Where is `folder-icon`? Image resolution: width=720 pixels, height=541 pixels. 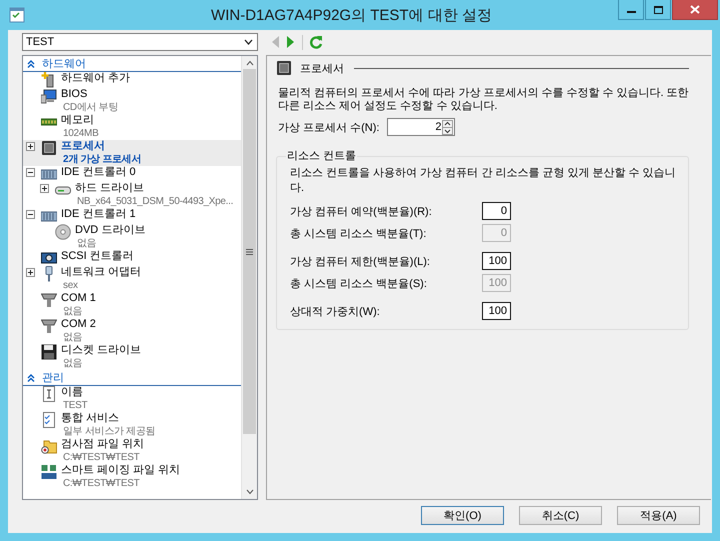
folder-icon is located at coordinates (49, 446).